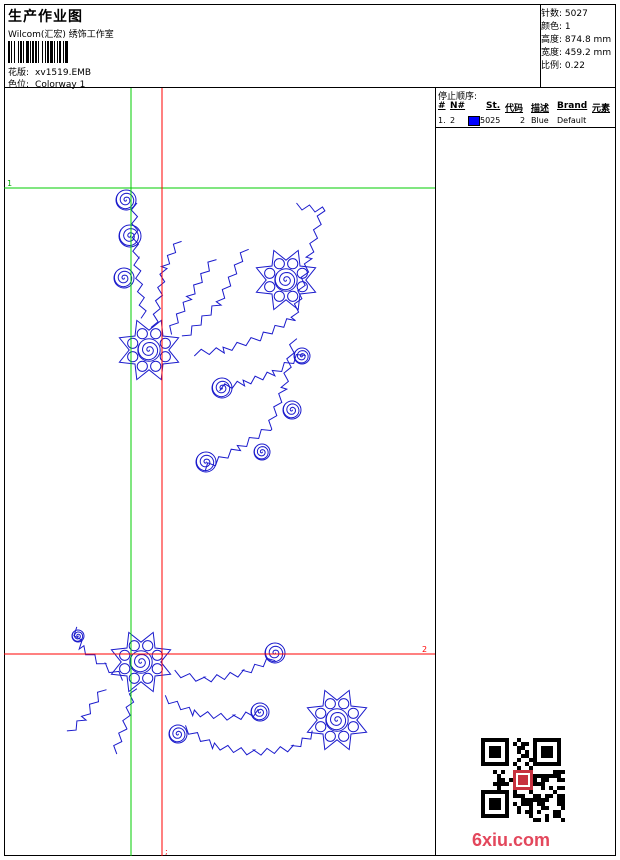 Image resolution: width=620 pixels, height=860 pixels. What do you see at coordinates (123, 279) in the screenshot?
I see `spiral-c` at bounding box center [123, 279].